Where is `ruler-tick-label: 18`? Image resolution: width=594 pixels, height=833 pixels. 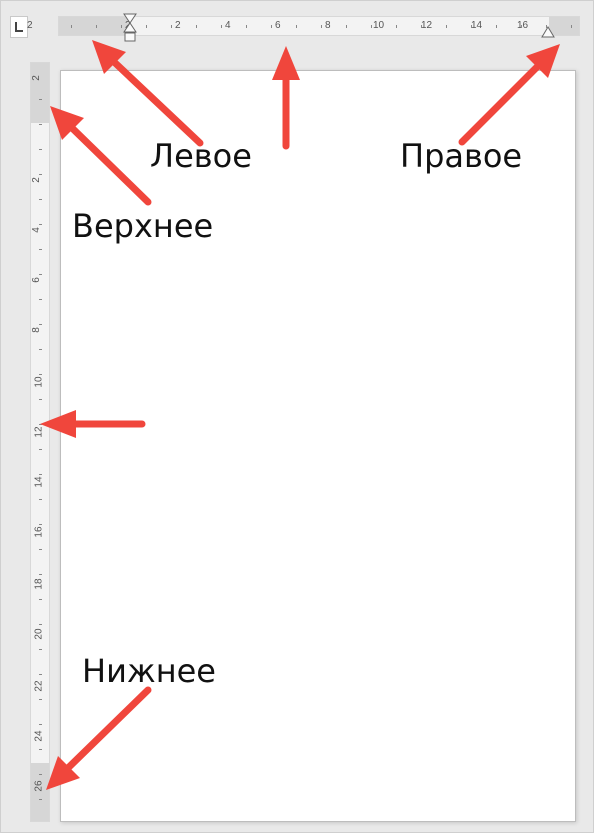
ruler-tick-label: 18 is located at coordinates (39, 584).